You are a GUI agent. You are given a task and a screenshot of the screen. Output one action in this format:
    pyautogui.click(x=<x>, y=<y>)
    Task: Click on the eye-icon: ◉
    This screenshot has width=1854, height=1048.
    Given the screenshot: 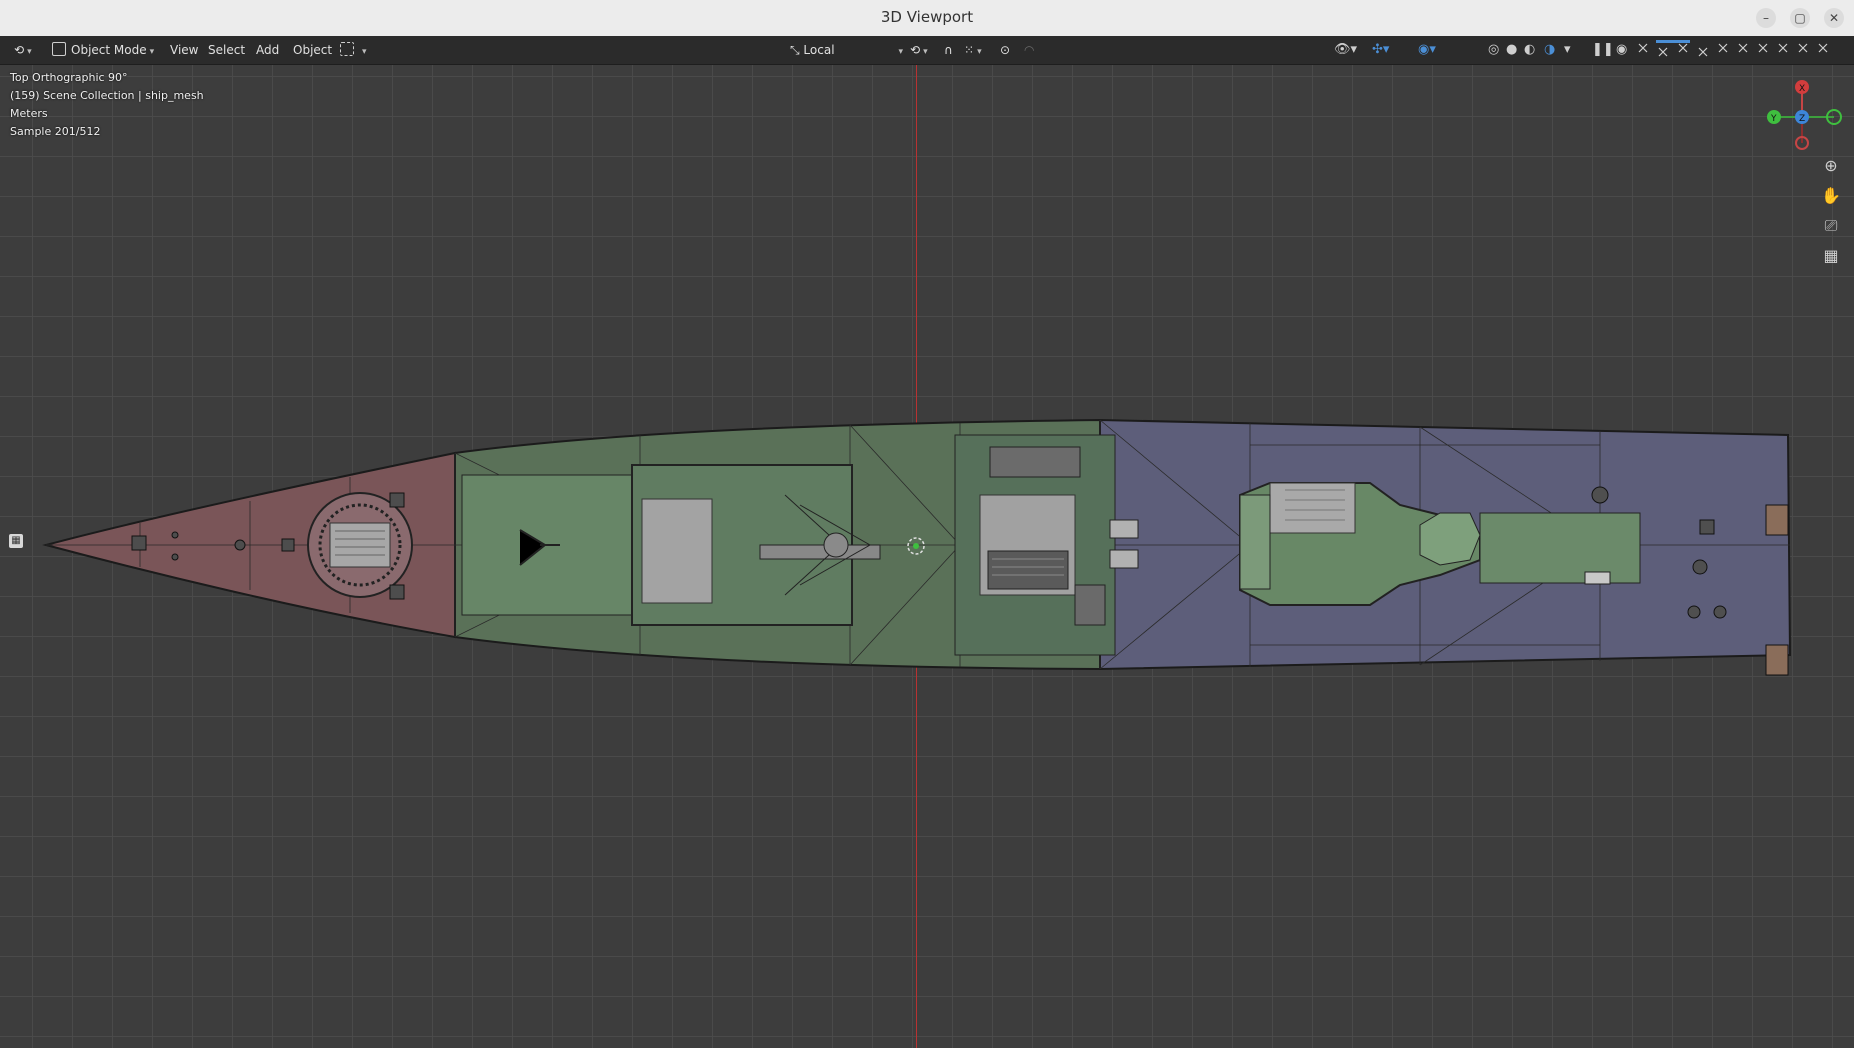 What is the action you would take?
    pyautogui.click(x=1622, y=49)
    